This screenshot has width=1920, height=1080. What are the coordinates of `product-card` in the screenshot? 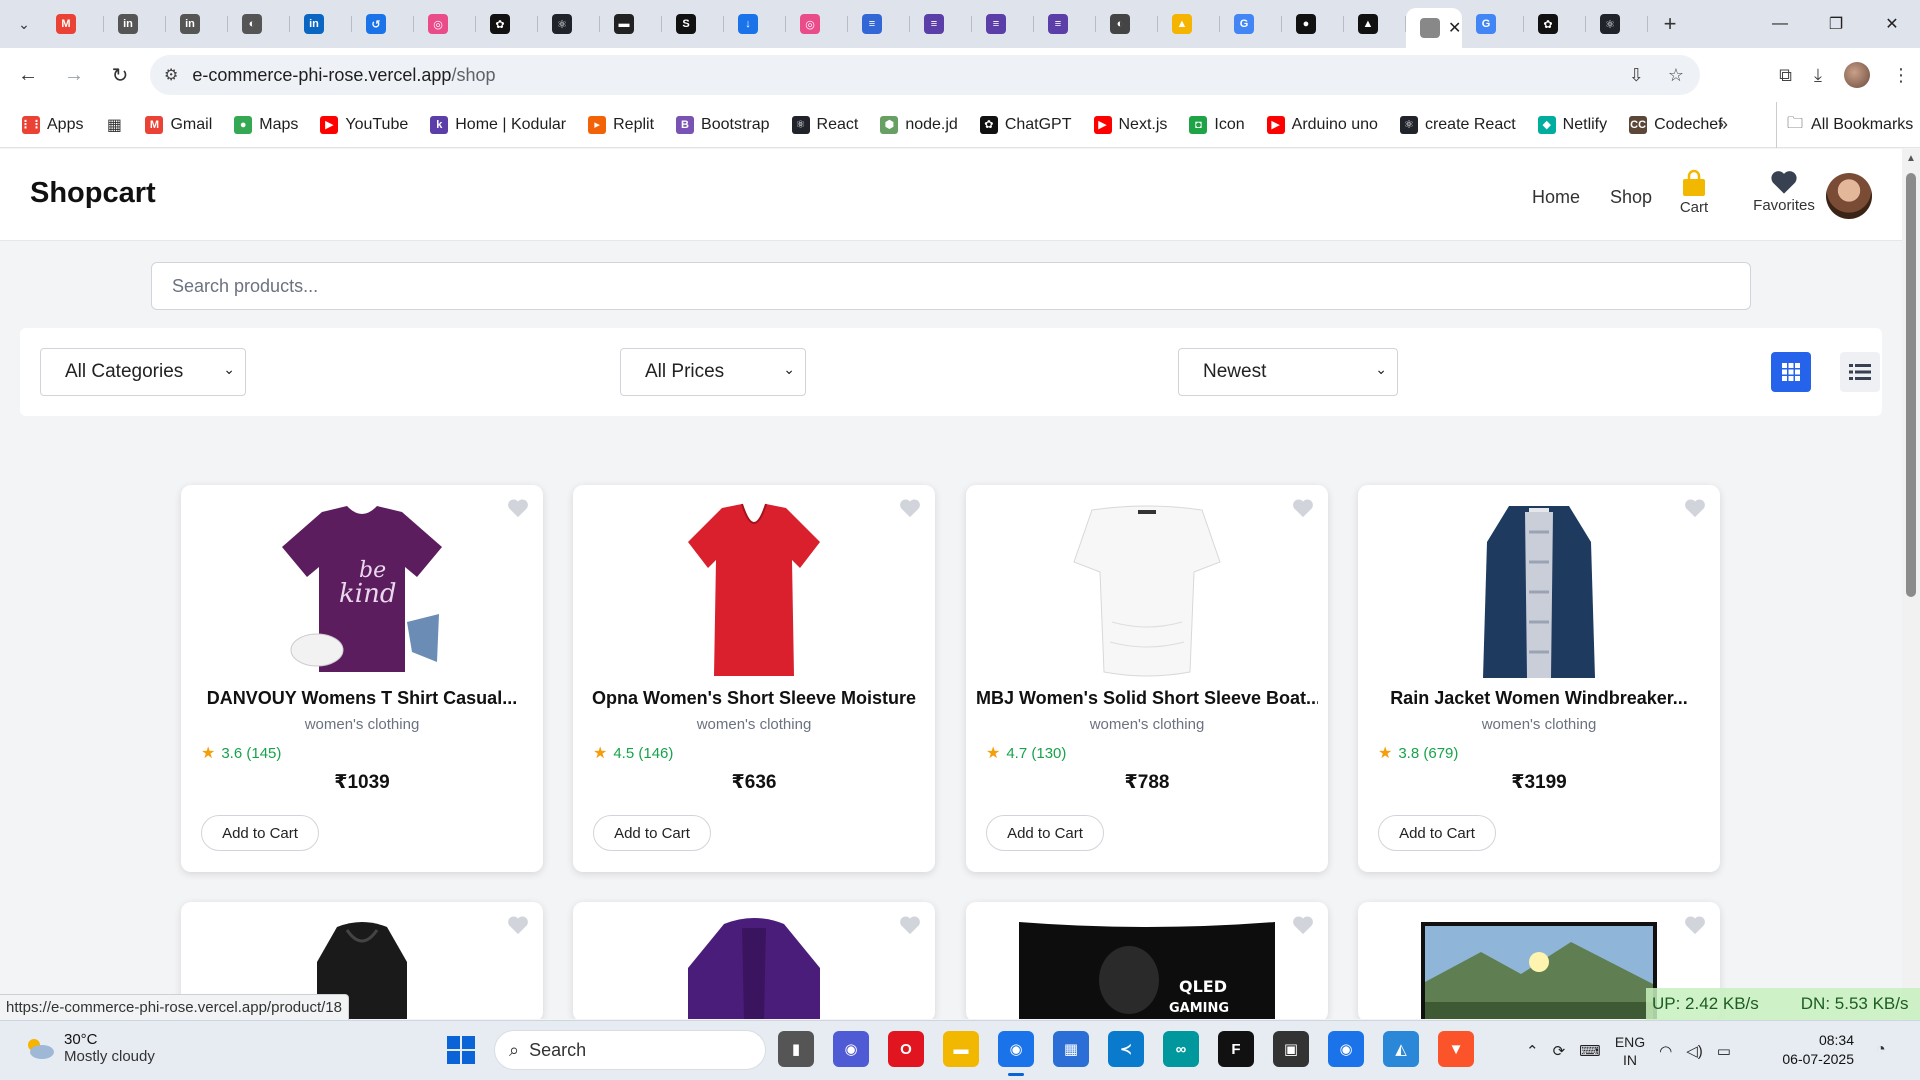 It's located at (754, 960).